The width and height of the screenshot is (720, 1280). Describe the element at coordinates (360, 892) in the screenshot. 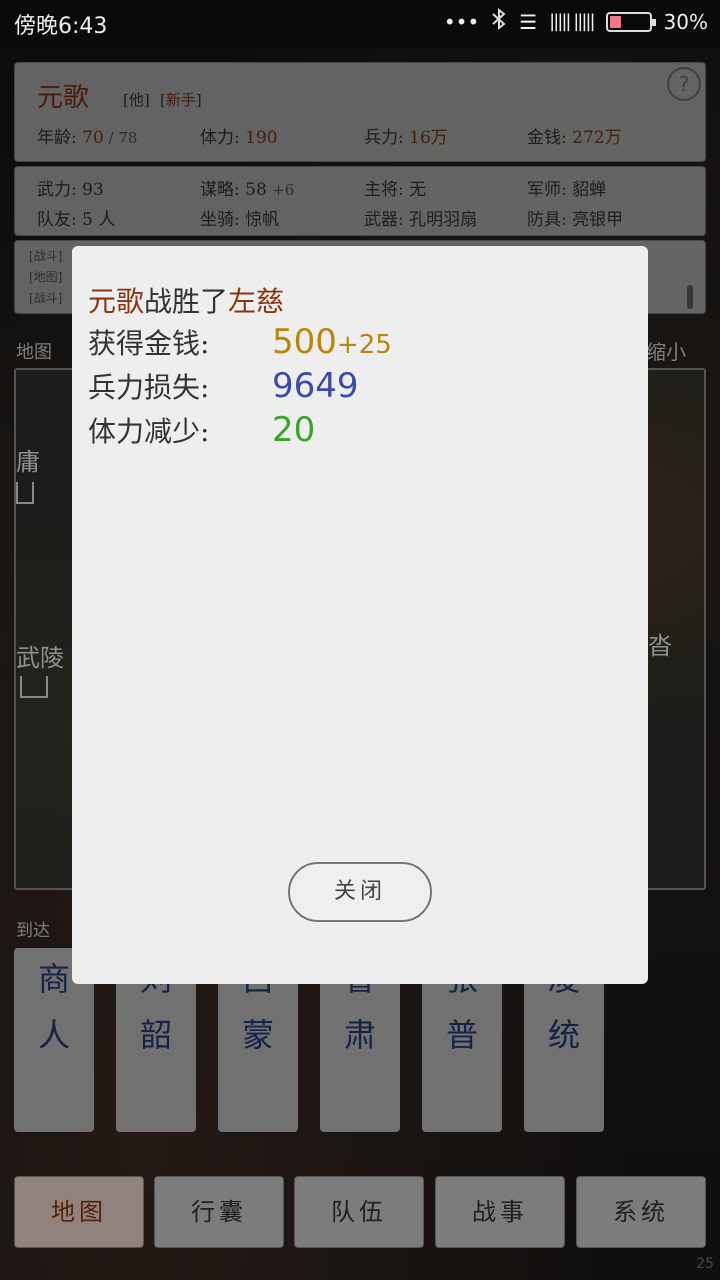

I see `close-button: 关闭` at that location.